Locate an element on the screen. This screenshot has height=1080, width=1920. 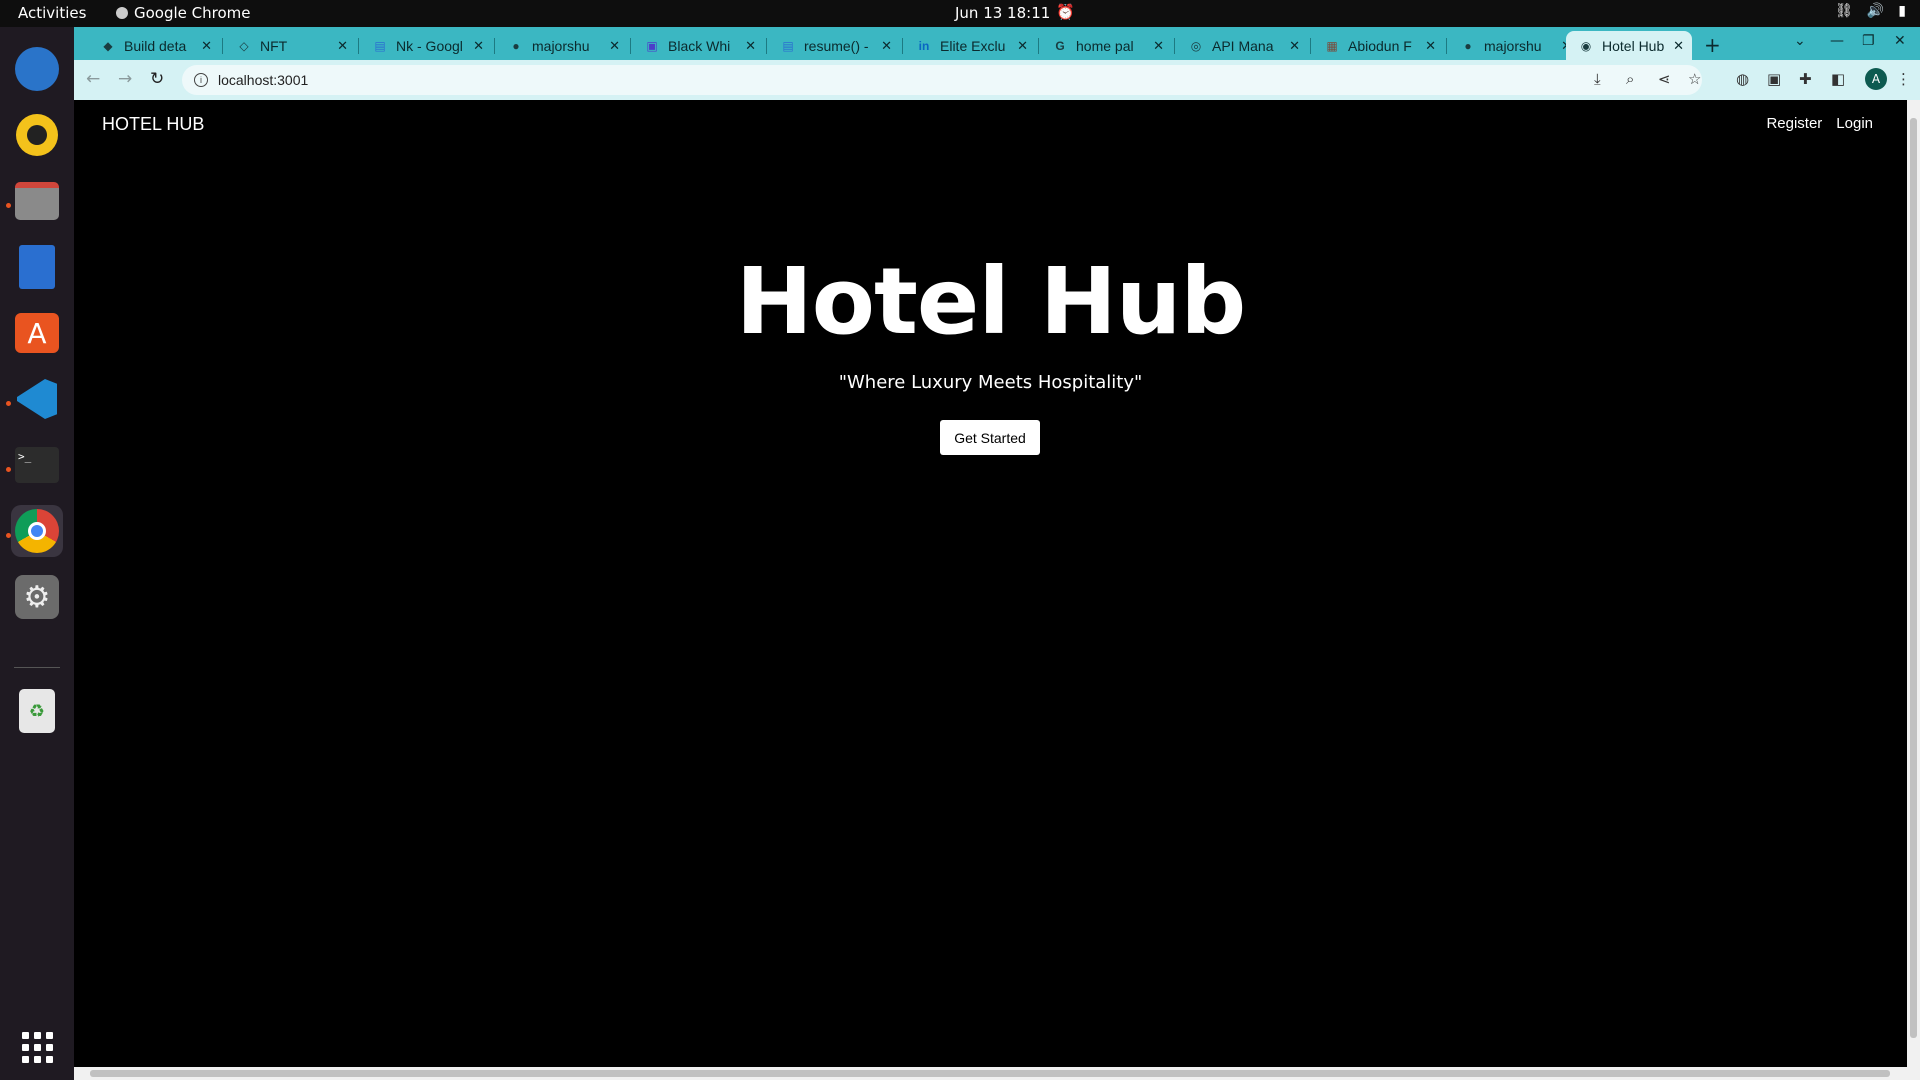
tab-label: Elite Exclu is located at coordinates (973, 45).